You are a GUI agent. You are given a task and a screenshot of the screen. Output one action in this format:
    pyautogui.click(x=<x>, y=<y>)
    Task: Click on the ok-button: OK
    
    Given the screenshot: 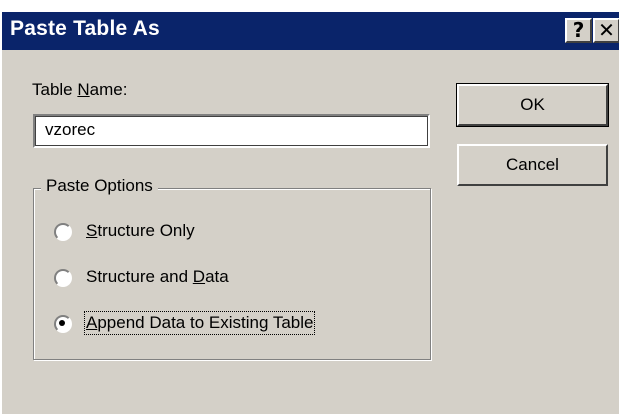 What is the action you would take?
    pyautogui.click(x=532, y=105)
    